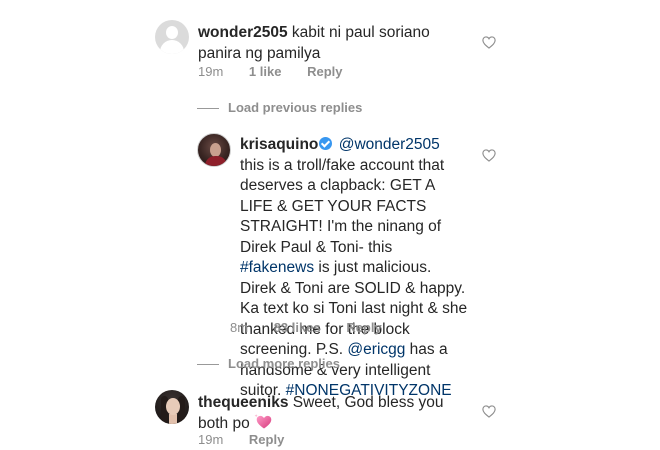 The image size is (660, 450). What do you see at coordinates (239, 327) in the screenshot?
I see `reply-time: 8m` at bounding box center [239, 327].